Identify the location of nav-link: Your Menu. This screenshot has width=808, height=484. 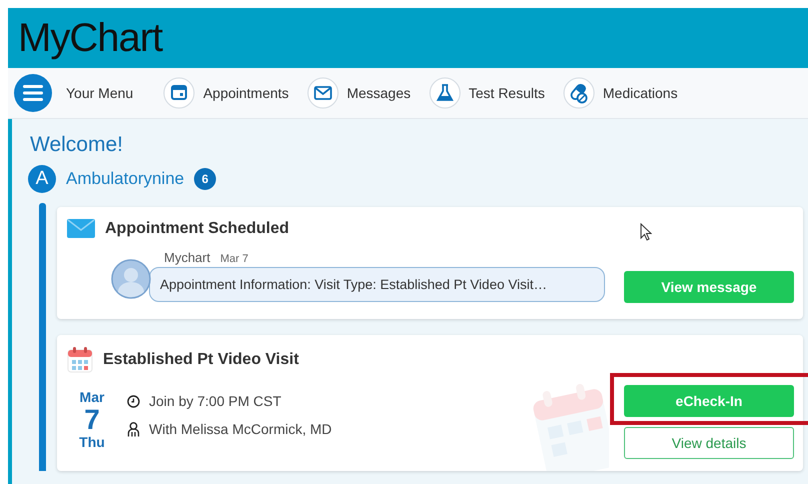
(100, 93).